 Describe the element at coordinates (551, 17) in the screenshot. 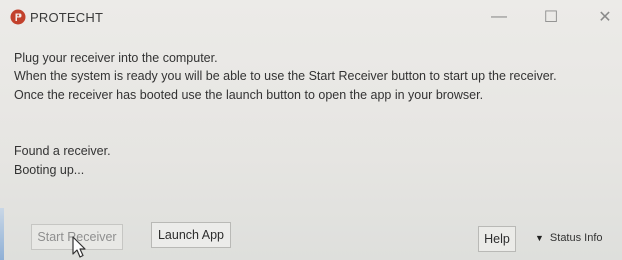

I see `maximize-button: ☐` at that location.